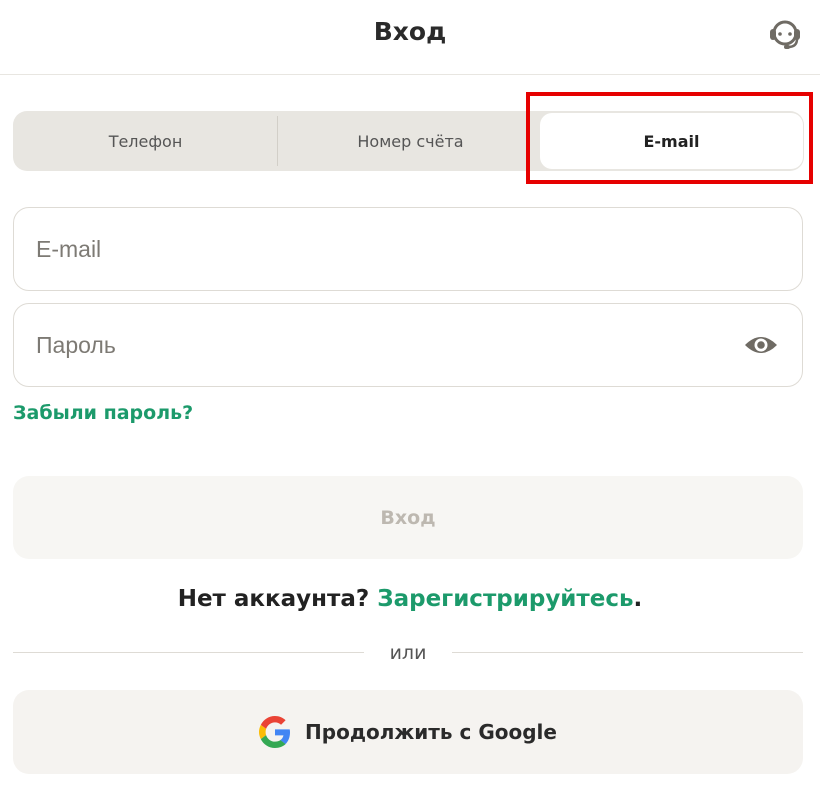 This screenshot has width=820, height=789. Describe the element at coordinates (785, 33) in the screenshot. I see `headset-icon` at that location.